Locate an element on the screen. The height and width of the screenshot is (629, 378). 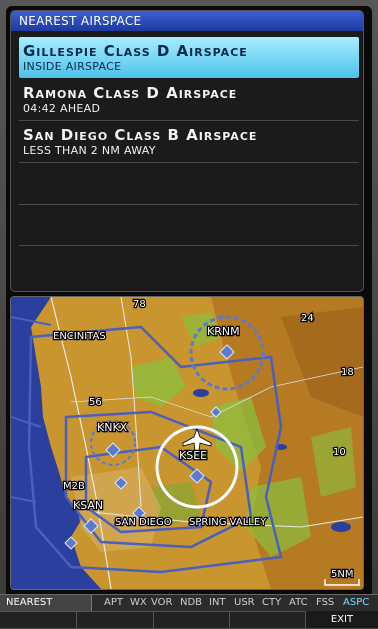
softkey-bottom-row: EXIT is located at coordinates (189, 619).